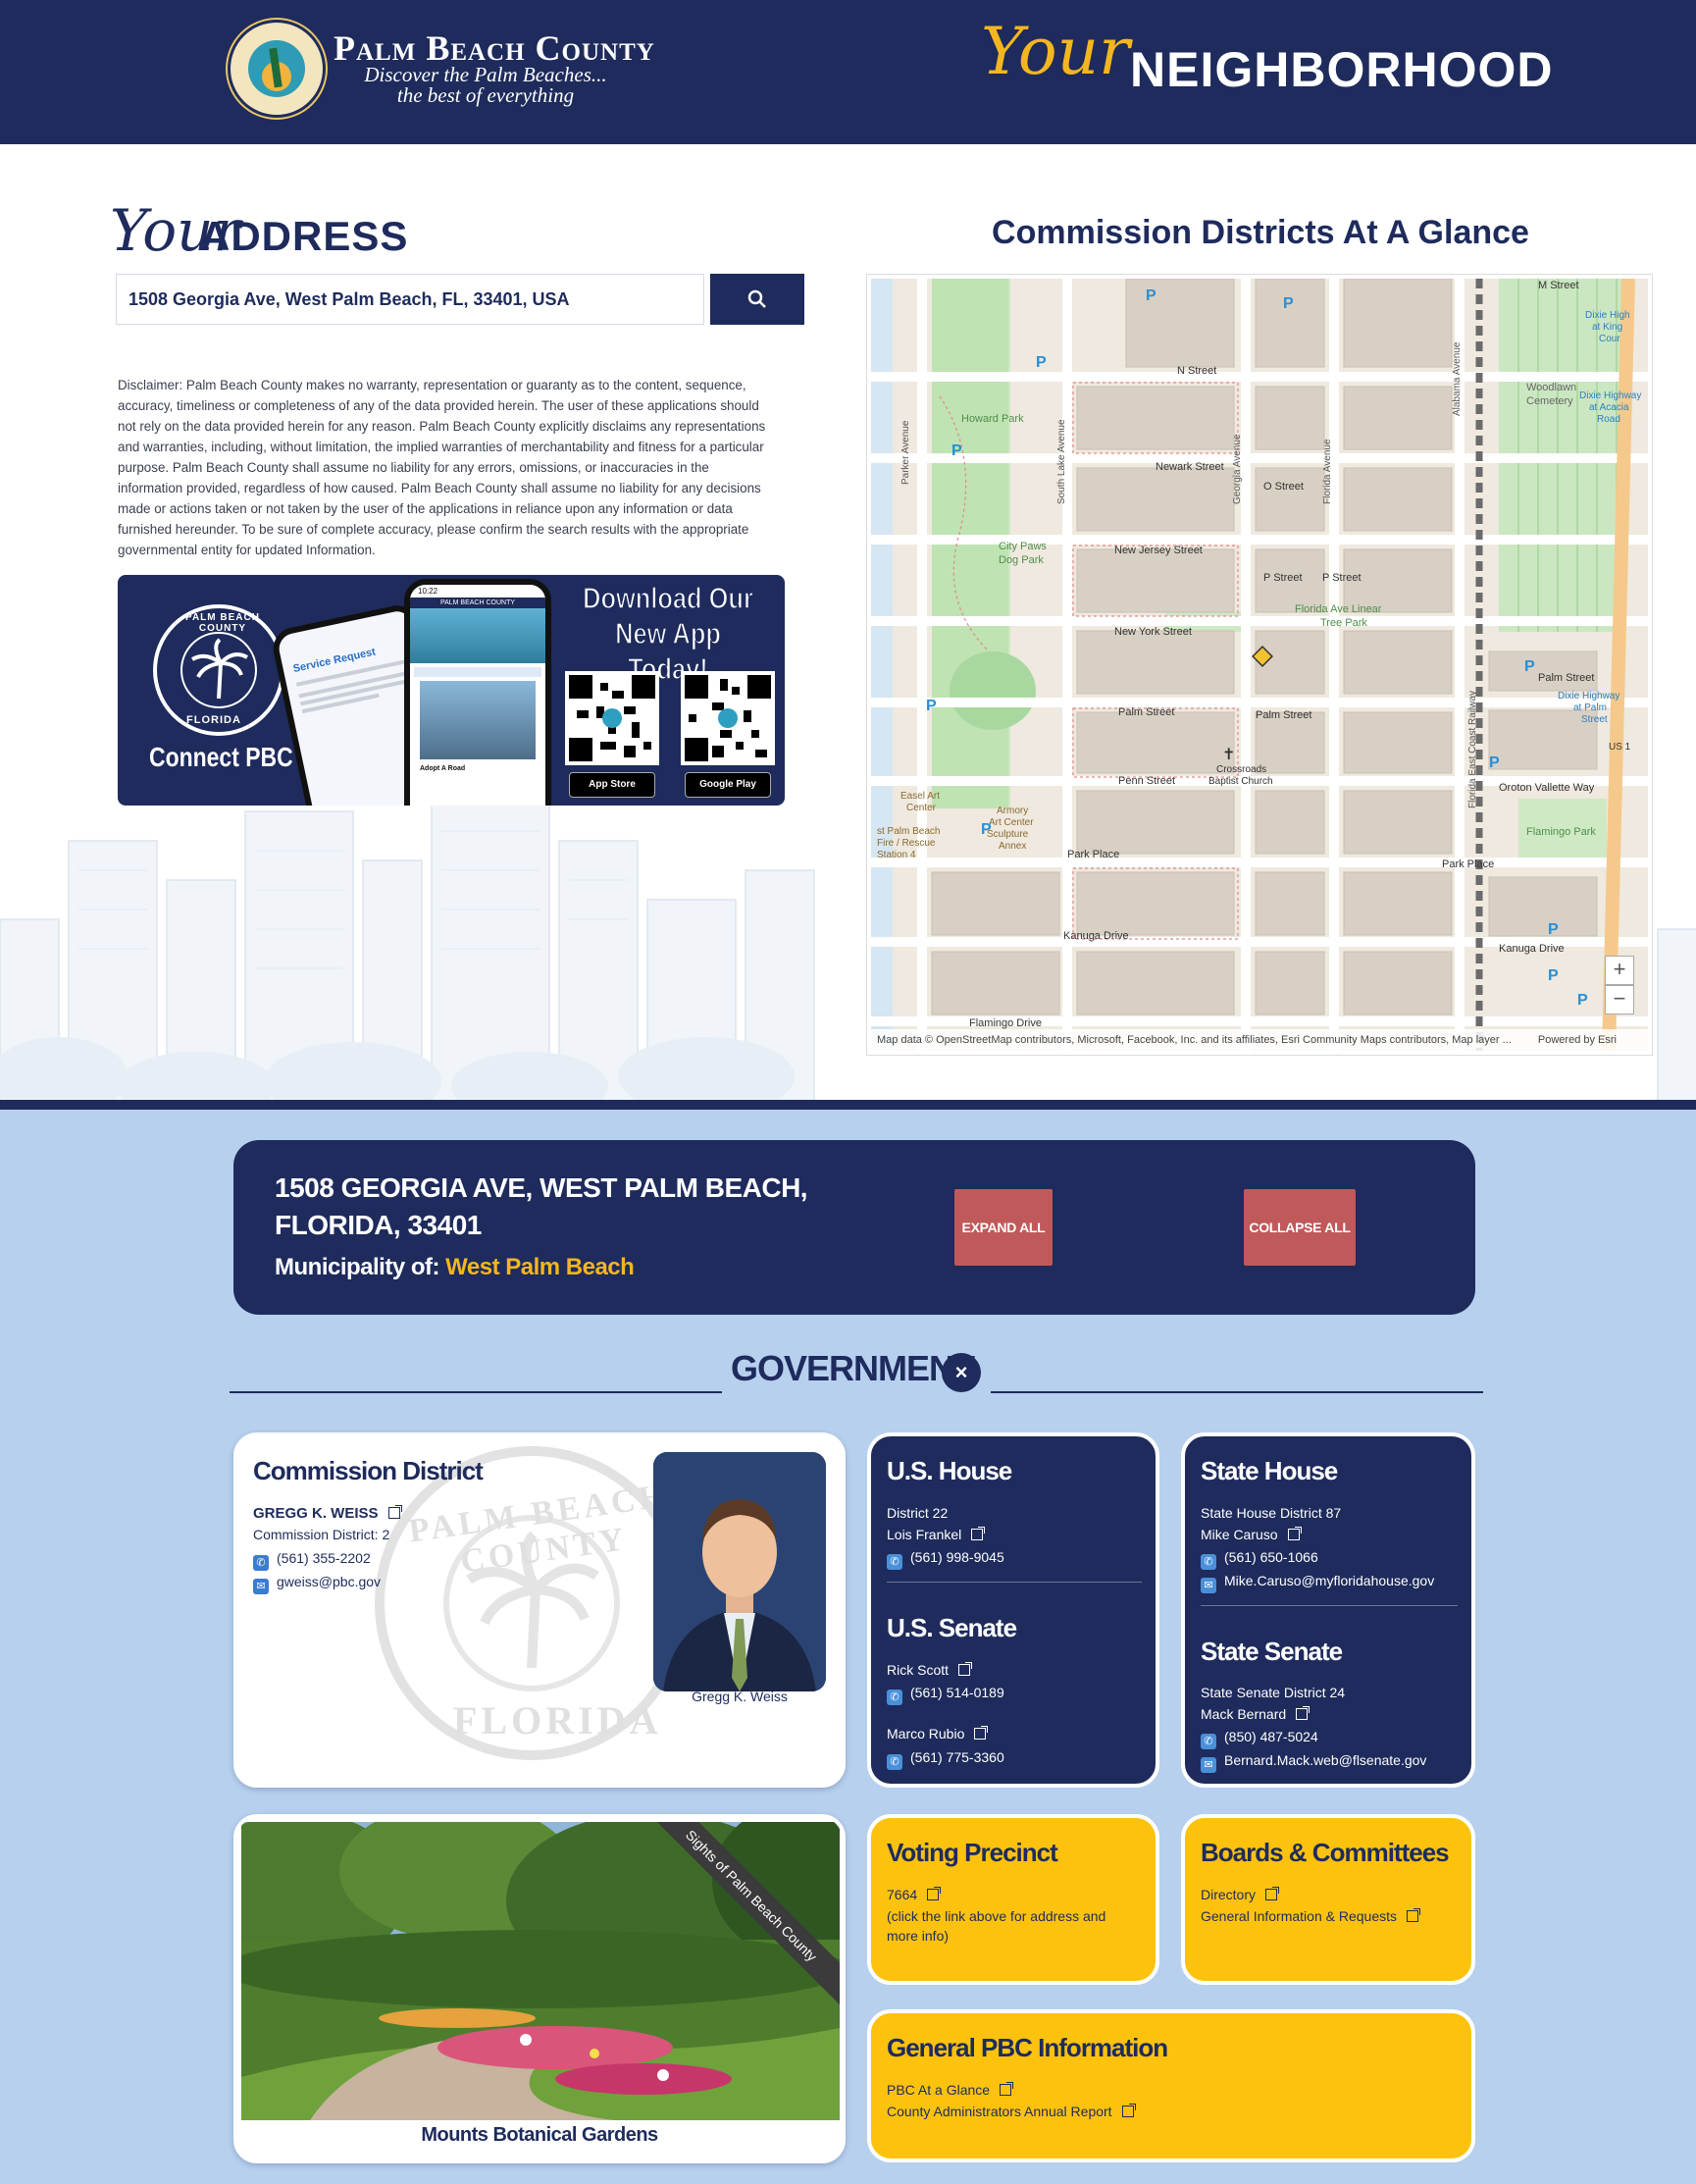  What do you see at coordinates (1607, 315) in the screenshot?
I see `map-label-dixie-king: Dixie High` at bounding box center [1607, 315].